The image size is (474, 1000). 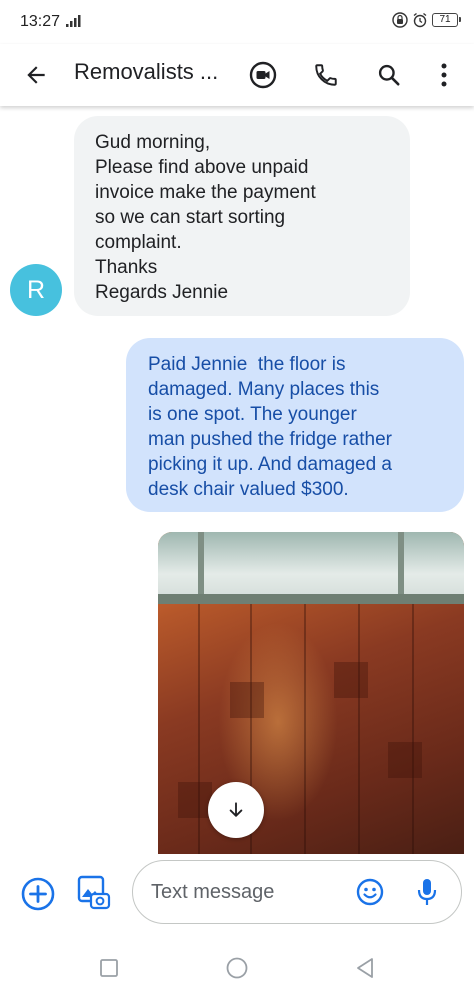 What do you see at coordinates (40, 21) in the screenshot?
I see `status-time: 13:27` at bounding box center [40, 21].